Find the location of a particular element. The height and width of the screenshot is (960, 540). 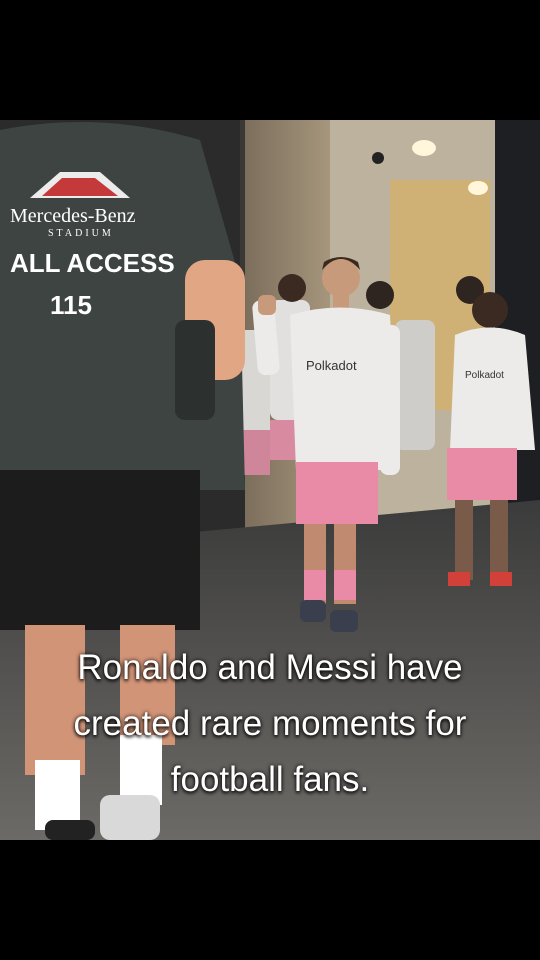

svg-text: 115 is located at coordinates (71, 305).